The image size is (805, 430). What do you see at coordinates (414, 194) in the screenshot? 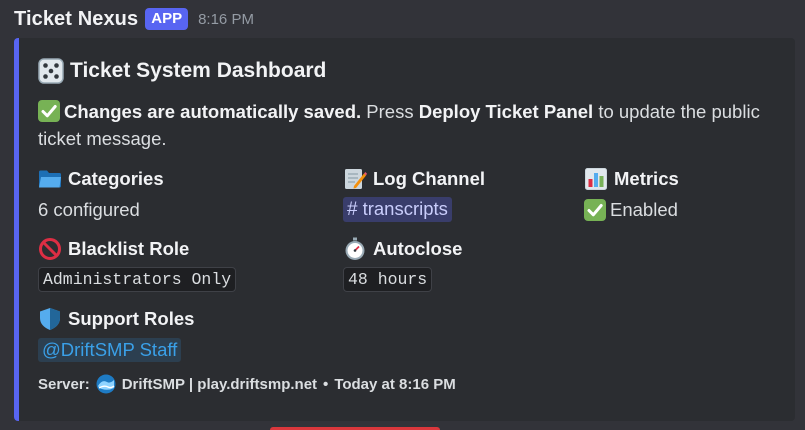
I see `field-log-channel: Log Channel # transcripts` at bounding box center [414, 194].